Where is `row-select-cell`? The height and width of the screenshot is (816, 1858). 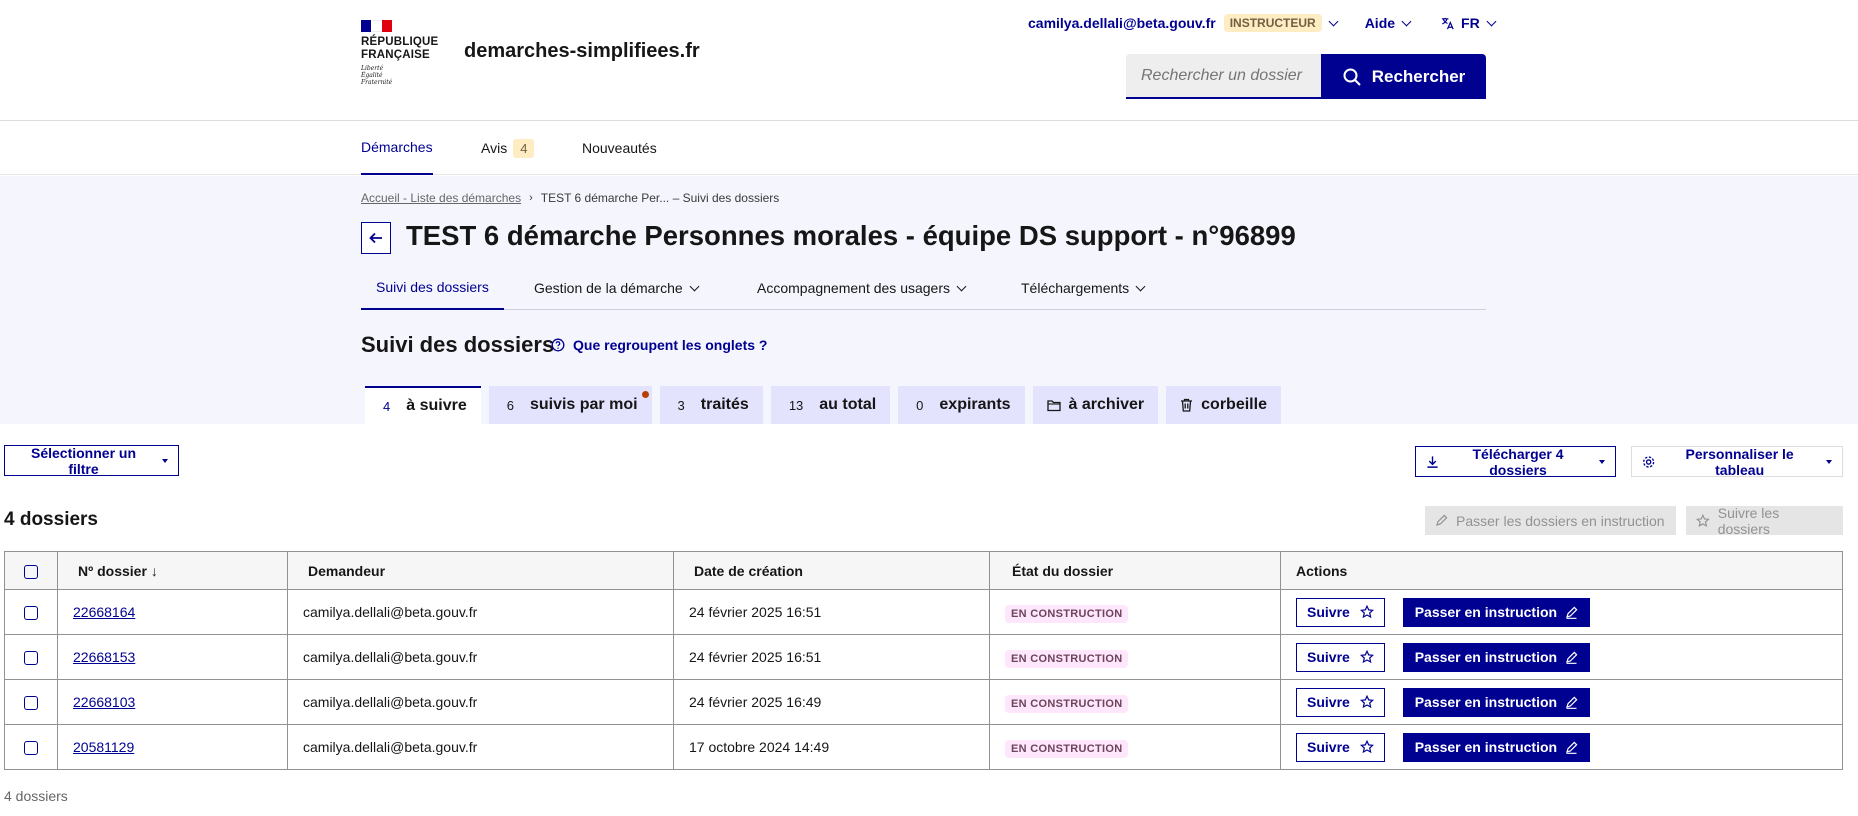
row-select-cell is located at coordinates (31, 702).